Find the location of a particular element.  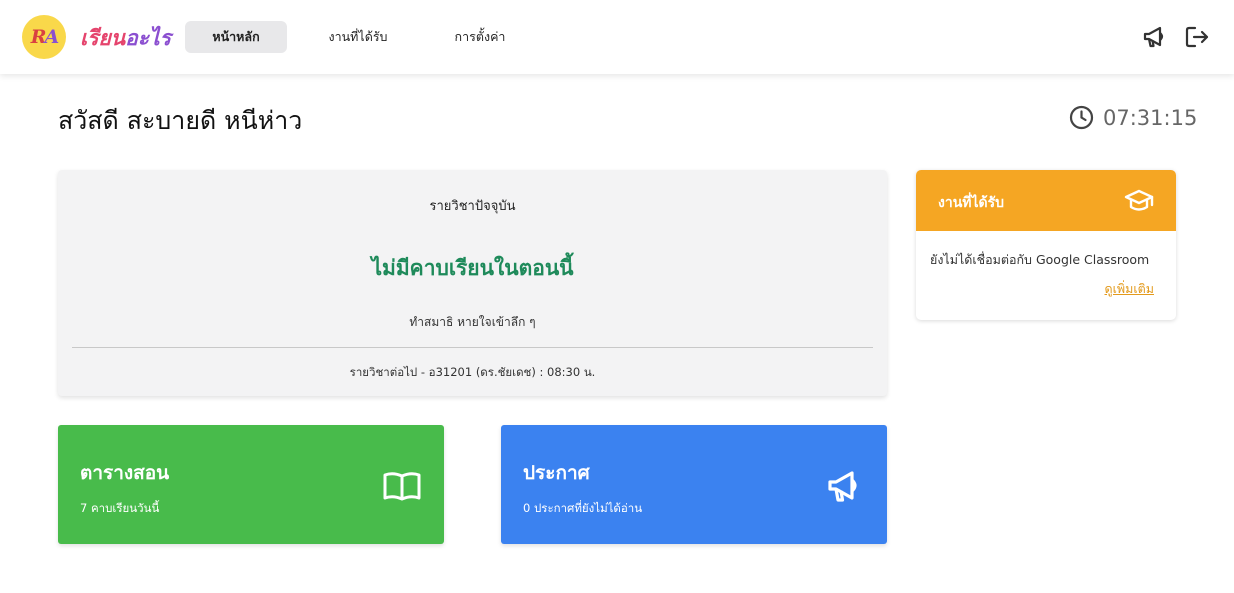

clock: 07:31:15 is located at coordinates (1133, 117).